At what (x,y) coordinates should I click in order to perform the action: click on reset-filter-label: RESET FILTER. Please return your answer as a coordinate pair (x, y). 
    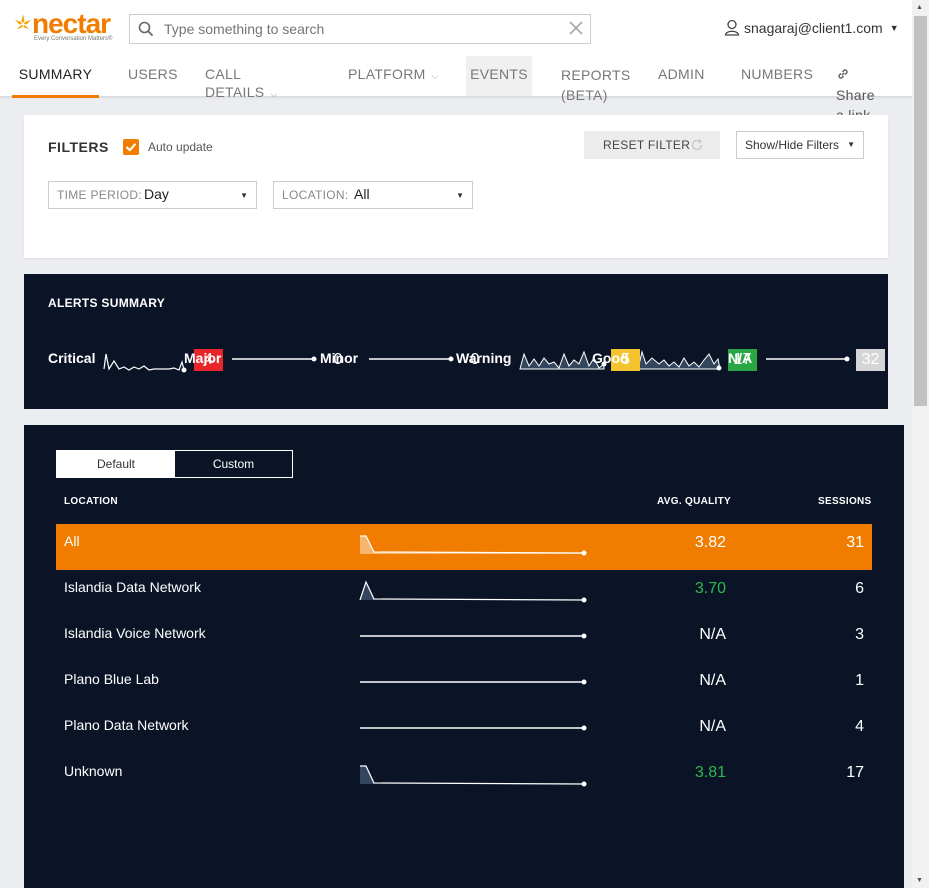
    Looking at the image, I should click on (647, 145).